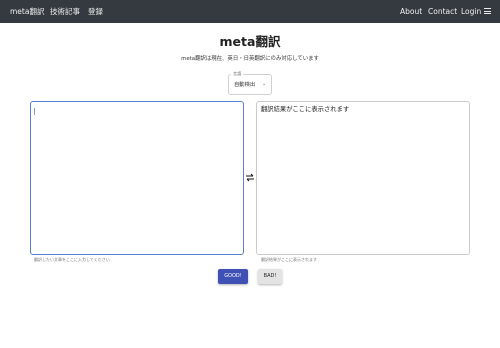  I want to click on nav-articles-link: 技術記事, so click(65, 11).